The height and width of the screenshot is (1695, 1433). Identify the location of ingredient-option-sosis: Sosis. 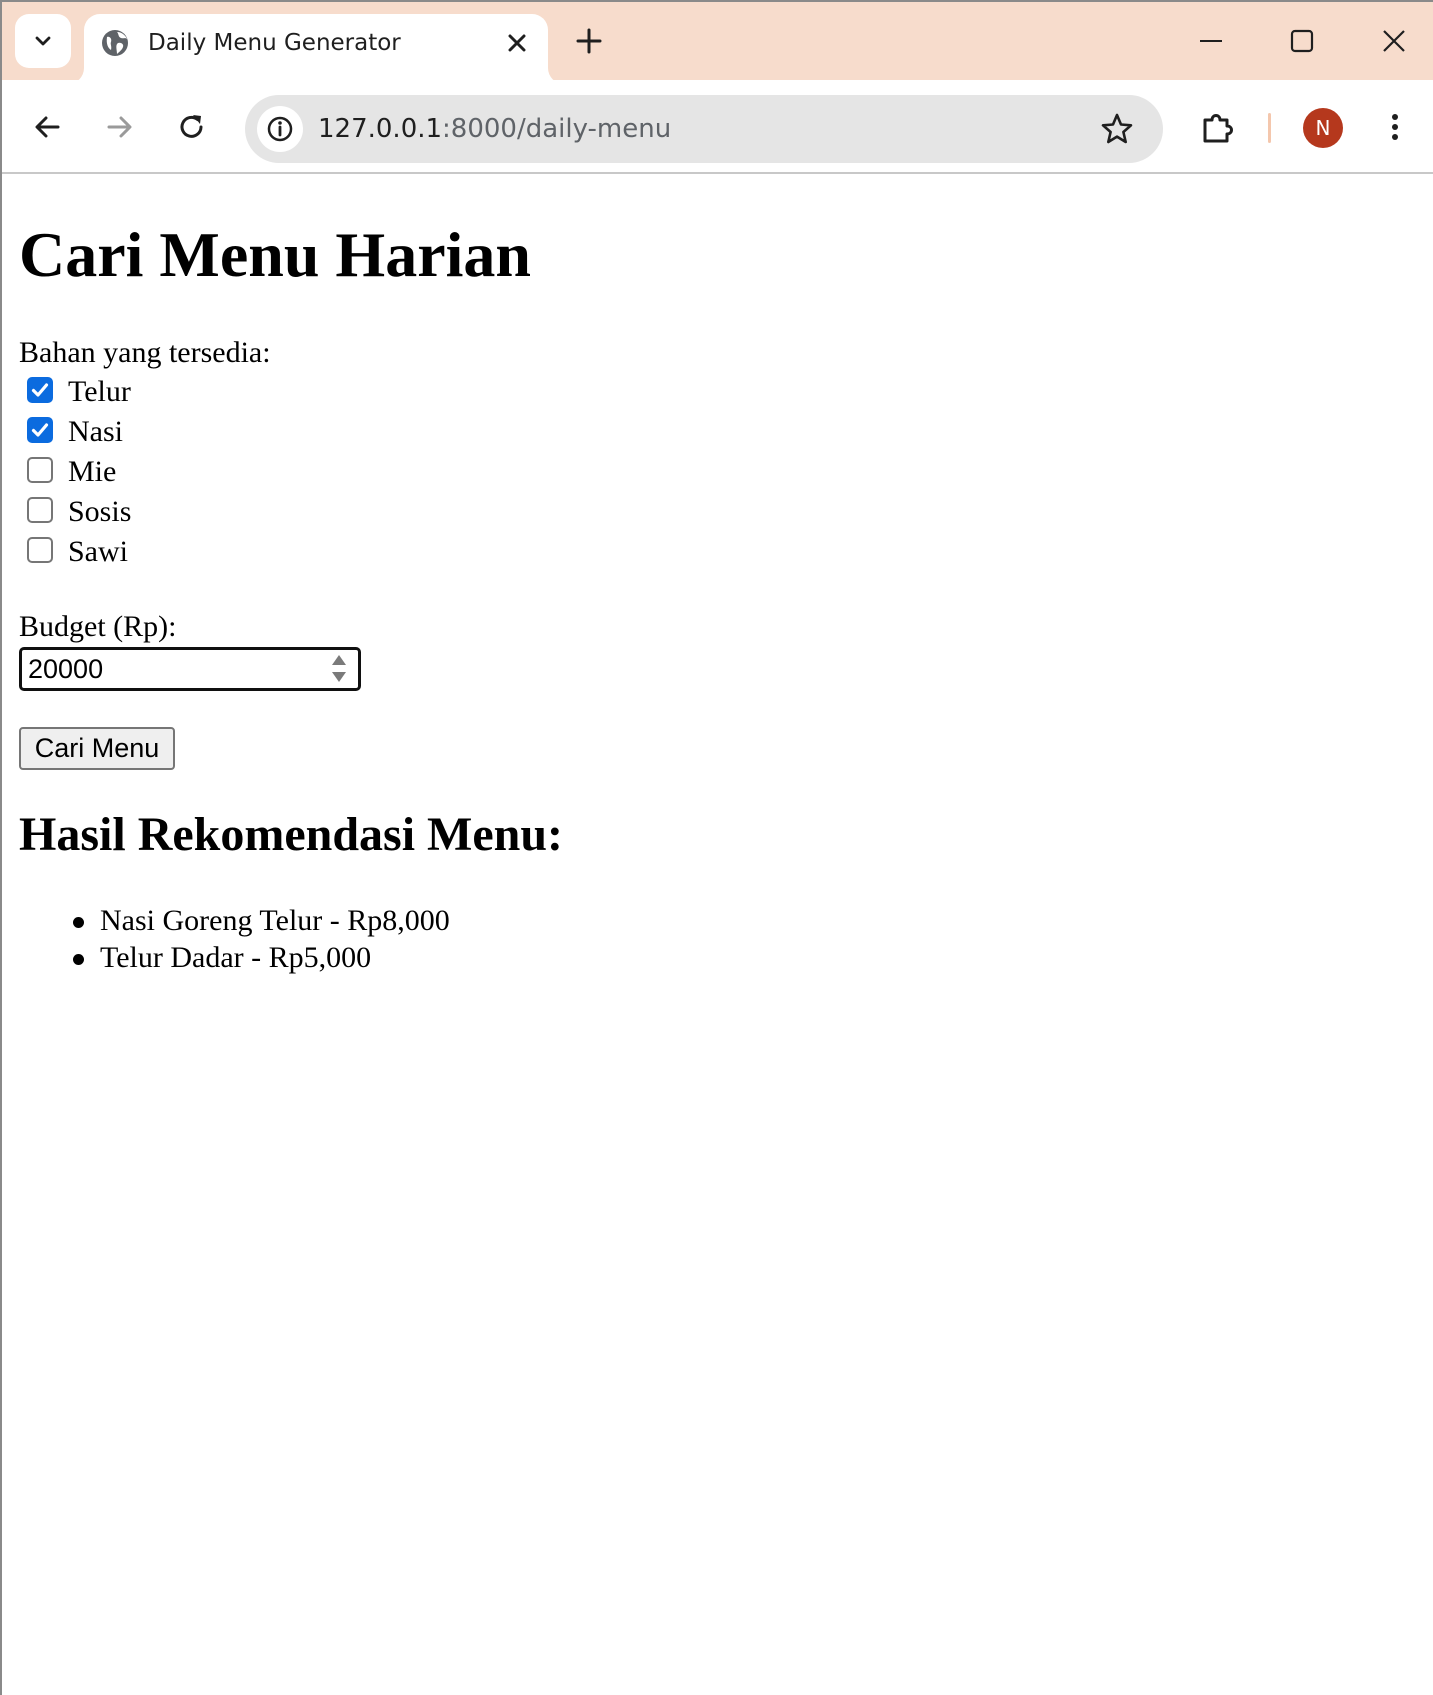
(79, 512).